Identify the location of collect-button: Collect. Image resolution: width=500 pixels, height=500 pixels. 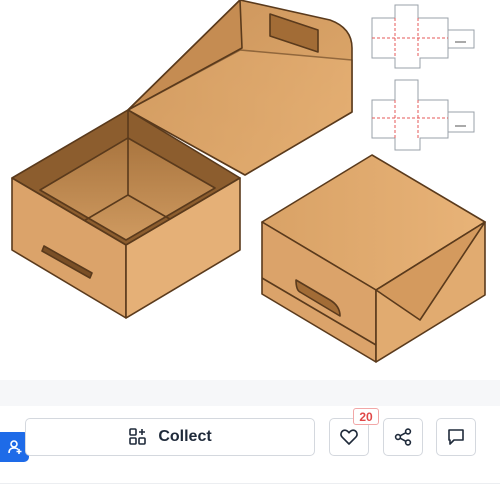
(170, 437).